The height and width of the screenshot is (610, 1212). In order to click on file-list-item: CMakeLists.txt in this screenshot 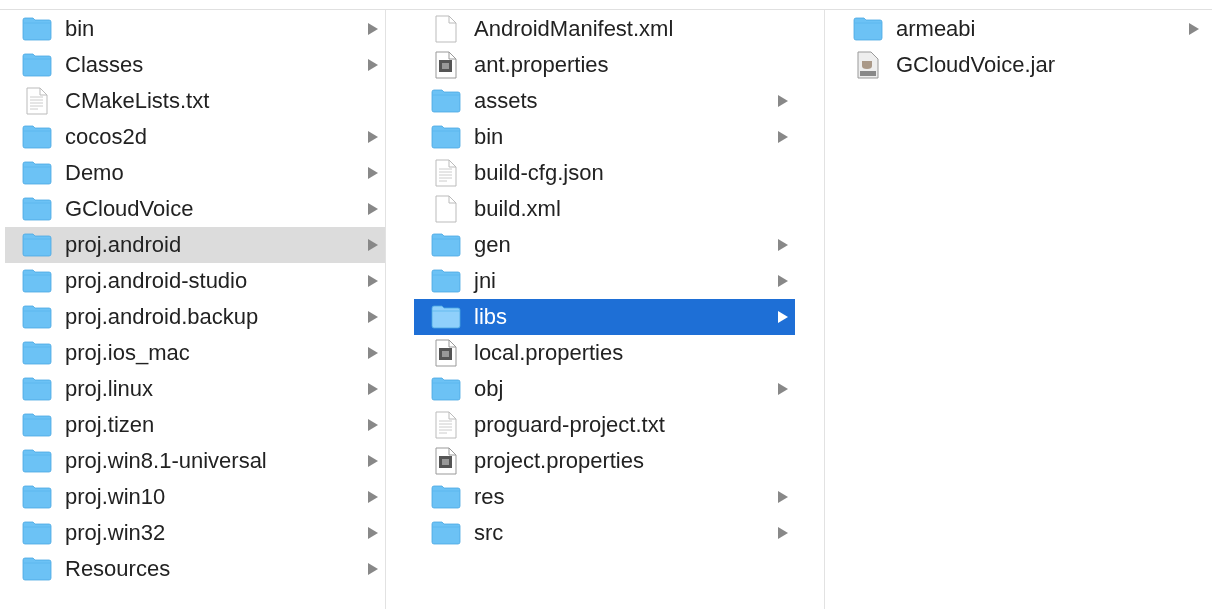, I will do `click(195, 101)`.